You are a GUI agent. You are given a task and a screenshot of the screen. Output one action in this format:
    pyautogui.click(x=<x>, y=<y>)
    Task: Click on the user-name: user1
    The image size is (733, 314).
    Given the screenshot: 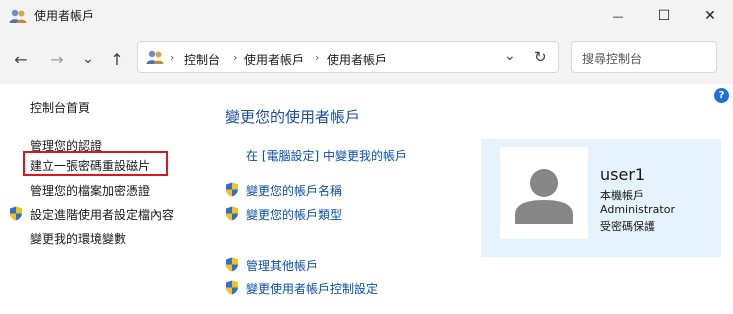 What is the action you would take?
    pyautogui.click(x=623, y=174)
    